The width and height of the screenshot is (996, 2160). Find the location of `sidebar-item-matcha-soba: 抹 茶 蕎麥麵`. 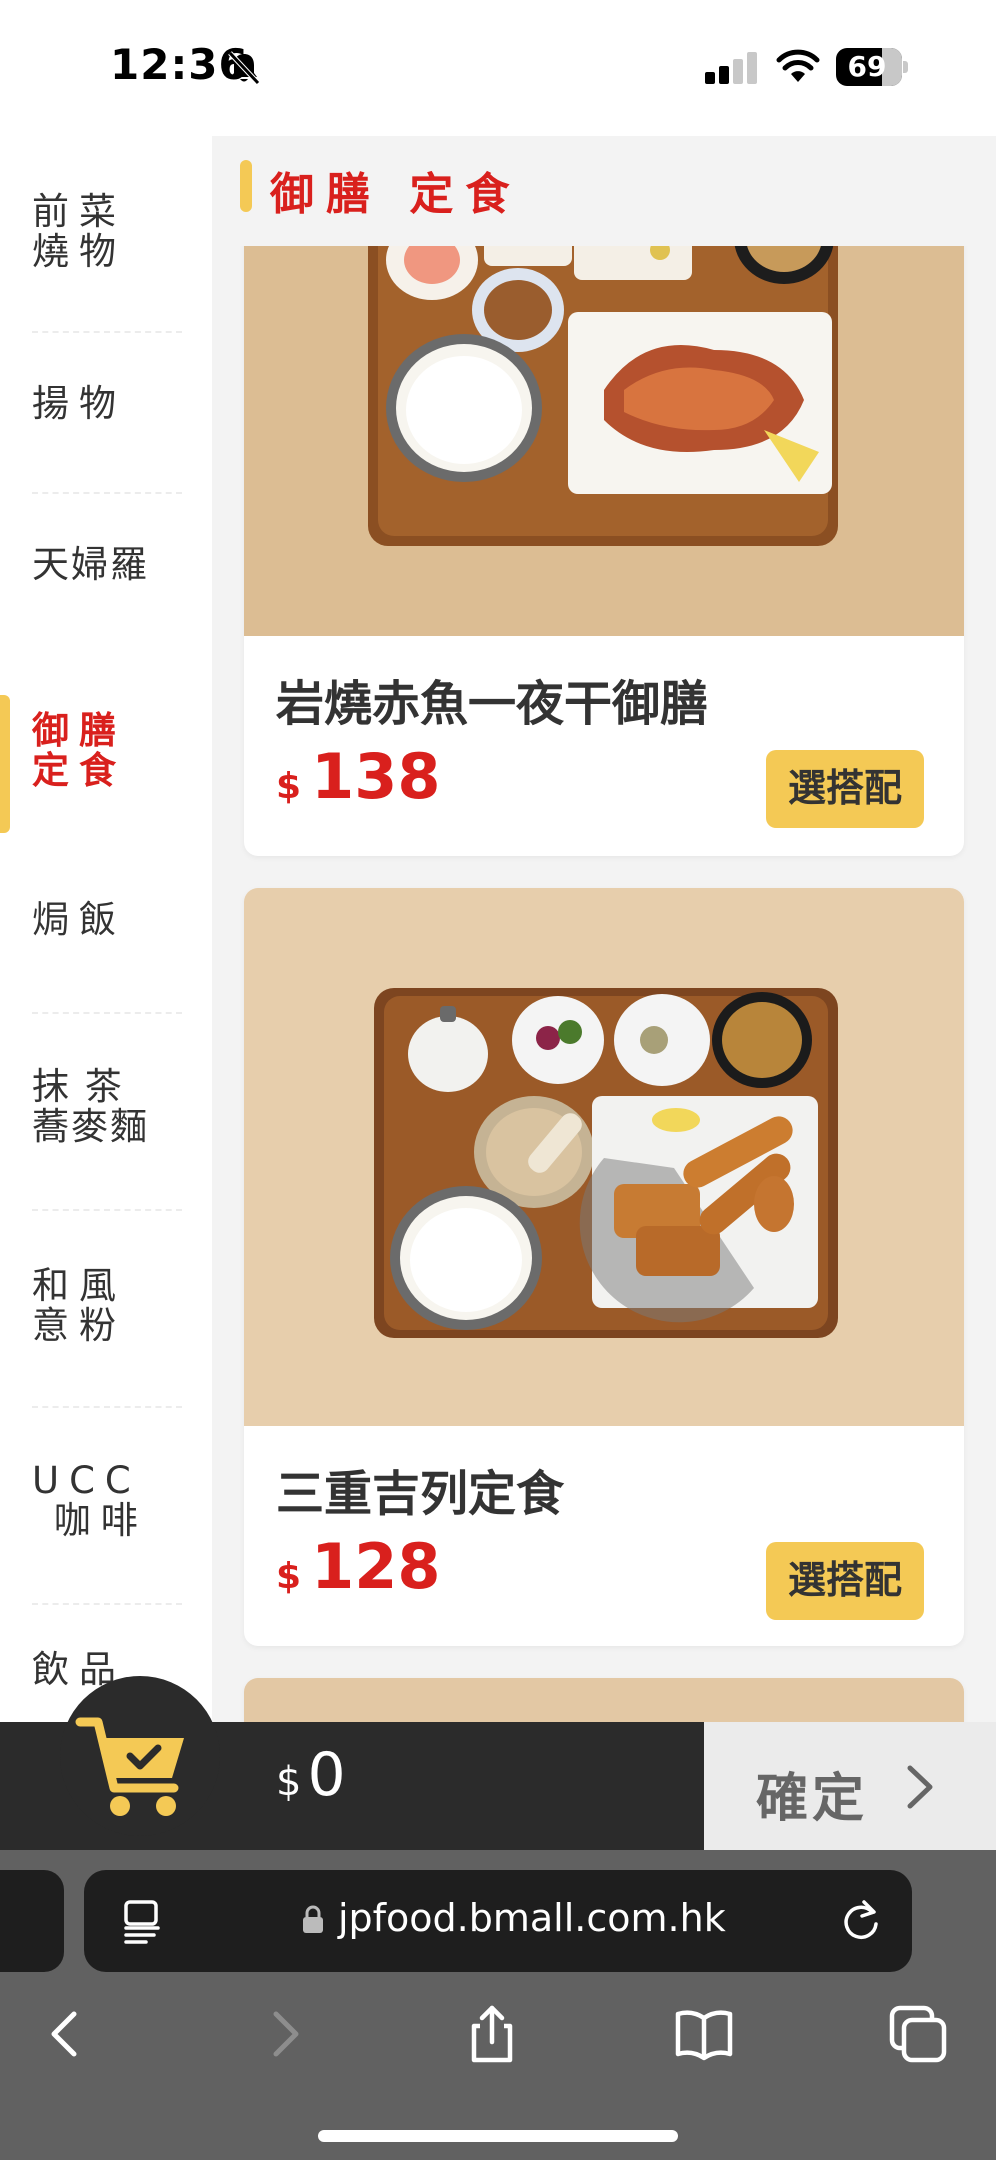

sidebar-item-matcha-soba: 抹 茶 蕎麥麵 is located at coordinates (106, 1111).